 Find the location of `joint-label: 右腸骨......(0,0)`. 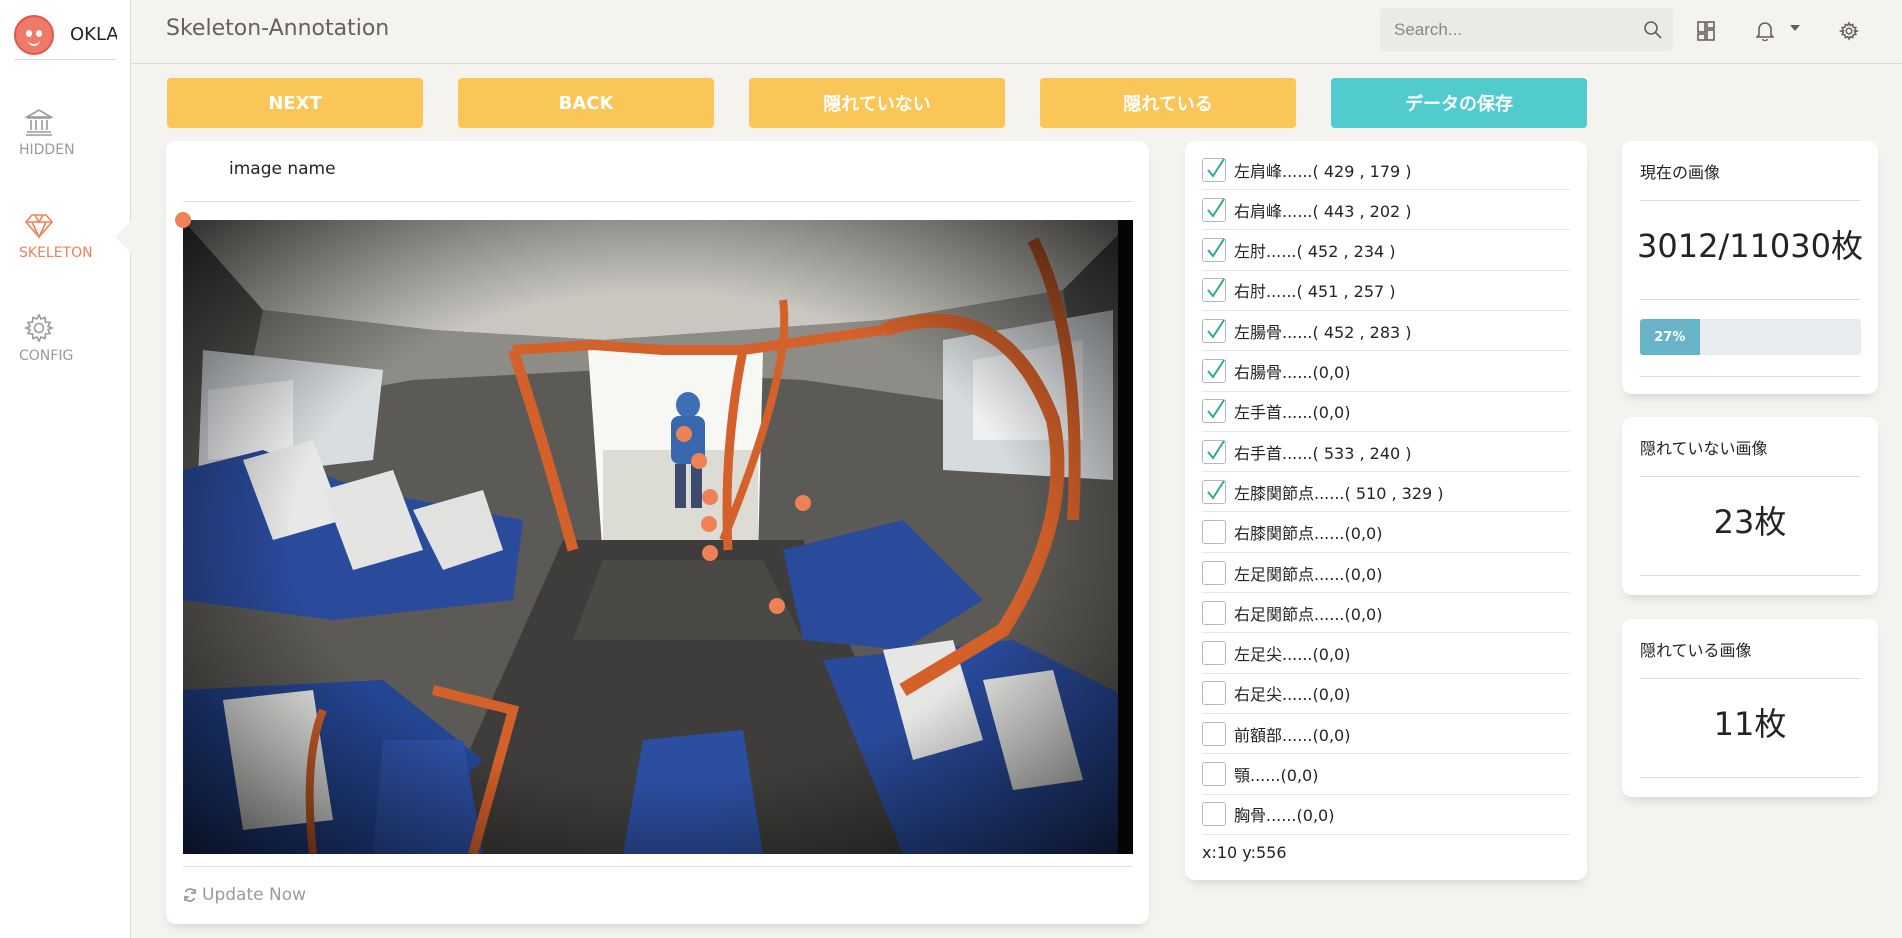

joint-label: 右腸骨......(0,0) is located at coordinates (1292, 372).